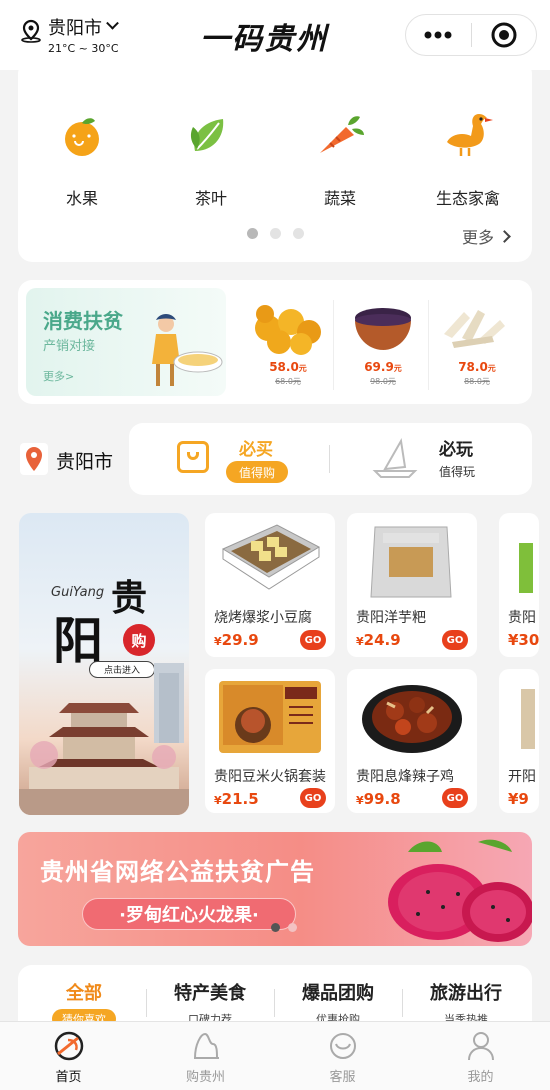 Image resolution: width=550 pixels, height=1090 pixels. What do you see at coordinates (270, 777) in the screenshot?
I see `product-name: 贵阳豆米火锅套装` at bounding box center [270, 777].